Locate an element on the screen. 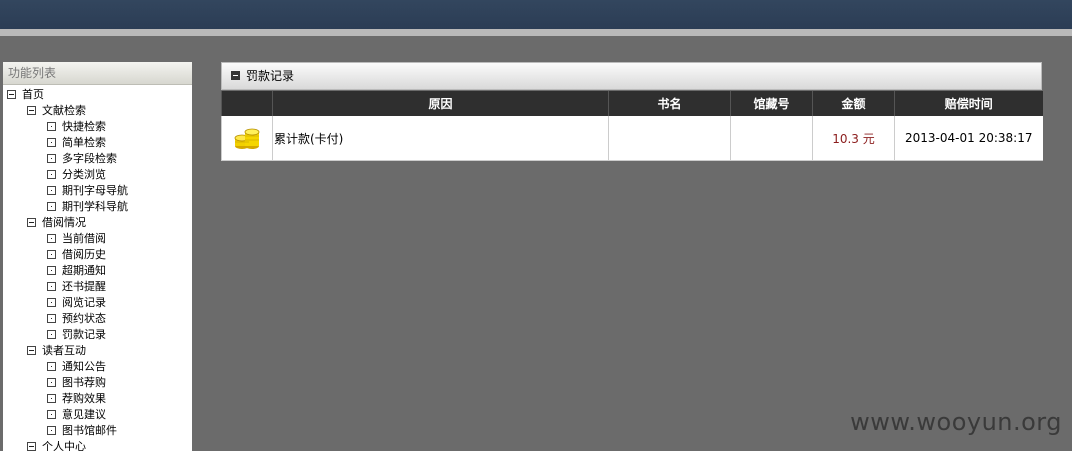  sidebar-item-label: 阅览记录 is located at coordinates (84, 302).